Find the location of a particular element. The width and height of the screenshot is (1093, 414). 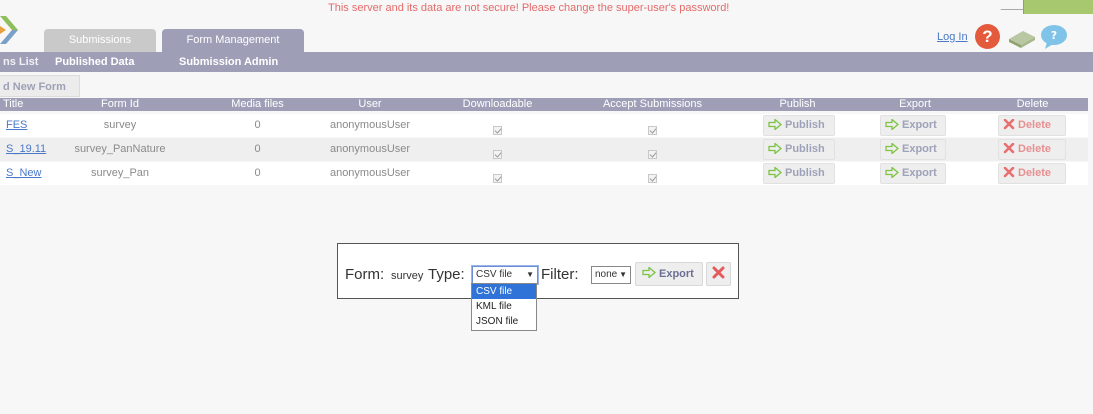

export-submit-label: Export is located at coordinates (676, 274).